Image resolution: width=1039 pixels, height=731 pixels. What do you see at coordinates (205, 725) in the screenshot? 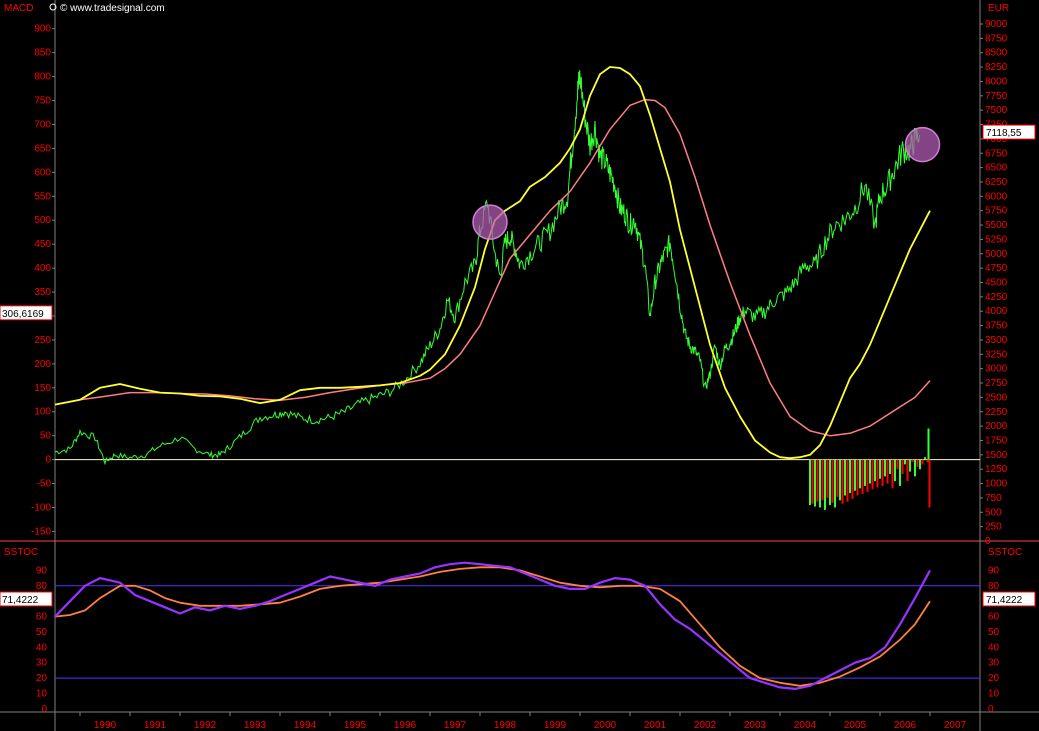
I see `year-label: 1992` at bounding box center [205, 725].